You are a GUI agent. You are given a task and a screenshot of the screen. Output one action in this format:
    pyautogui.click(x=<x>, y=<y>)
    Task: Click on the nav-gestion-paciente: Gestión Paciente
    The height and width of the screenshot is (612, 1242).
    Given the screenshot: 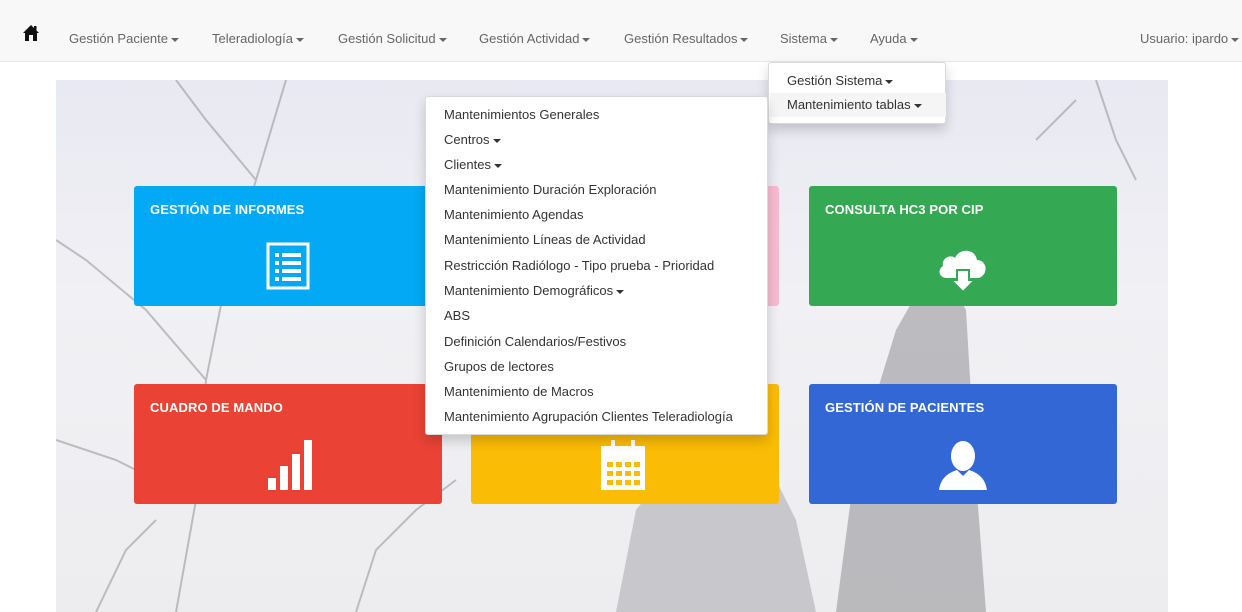 What is the action you would take?
    pyautogui.click(x=124, y=38)
    